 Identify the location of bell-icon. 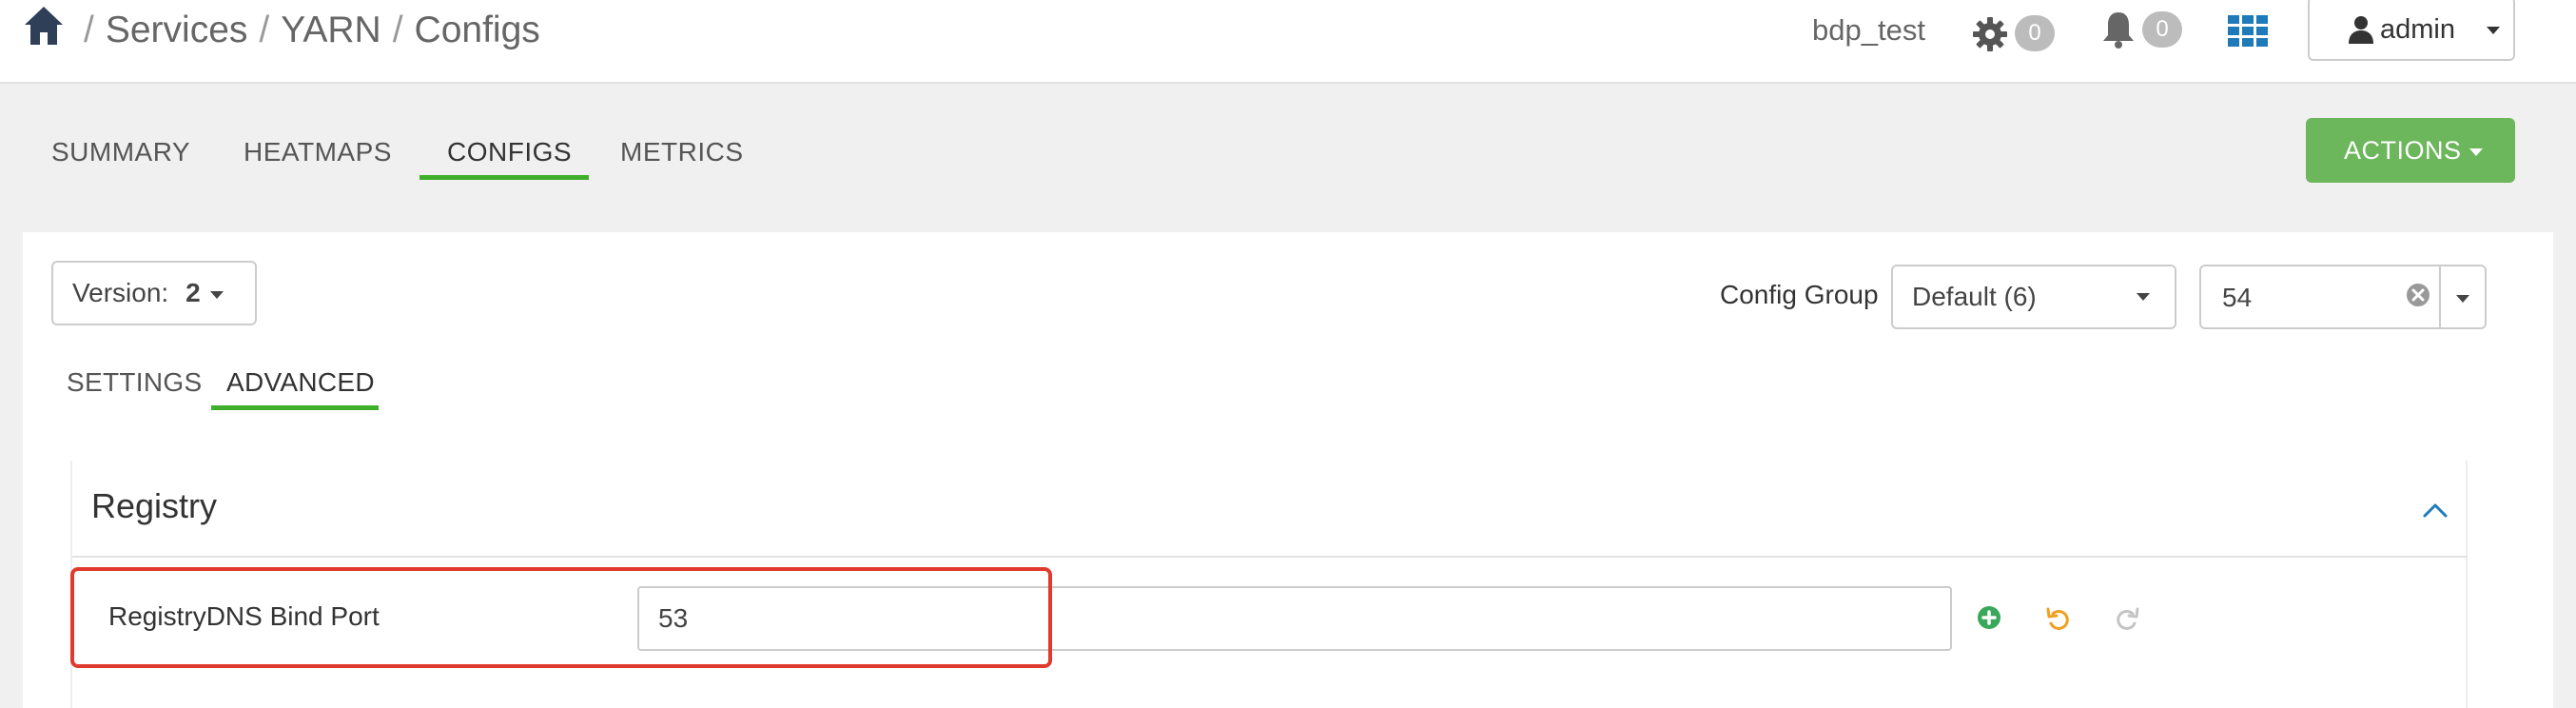
(2119, 30).